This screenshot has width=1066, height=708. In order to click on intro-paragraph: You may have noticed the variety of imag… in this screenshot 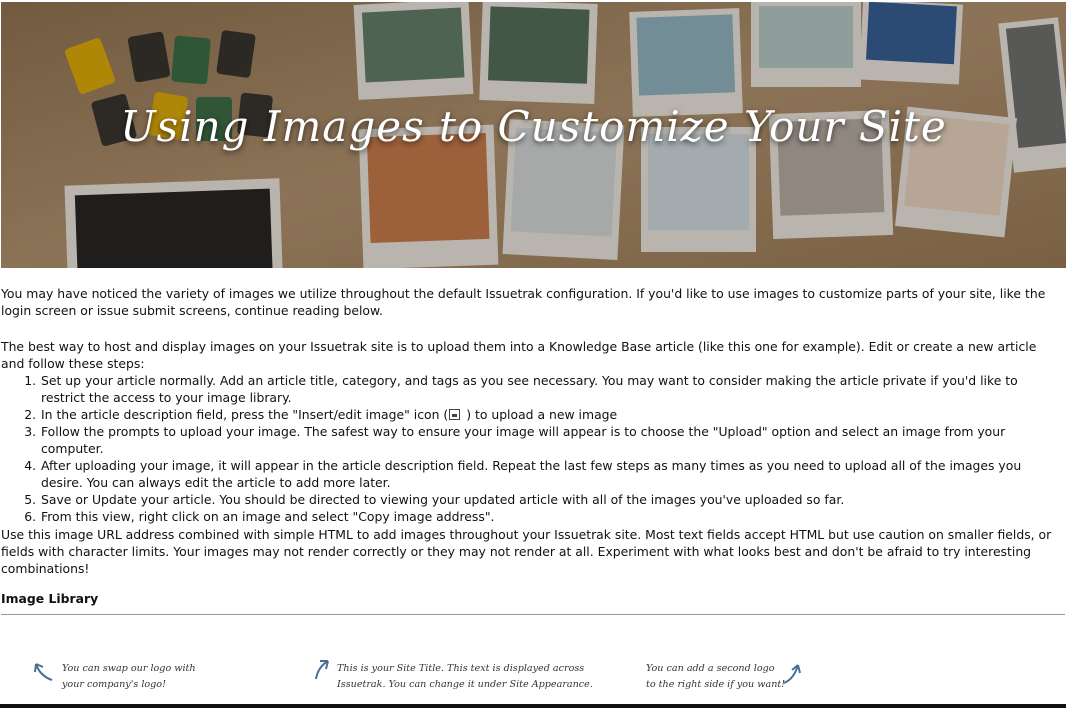, I will do `click(523, 302)`.